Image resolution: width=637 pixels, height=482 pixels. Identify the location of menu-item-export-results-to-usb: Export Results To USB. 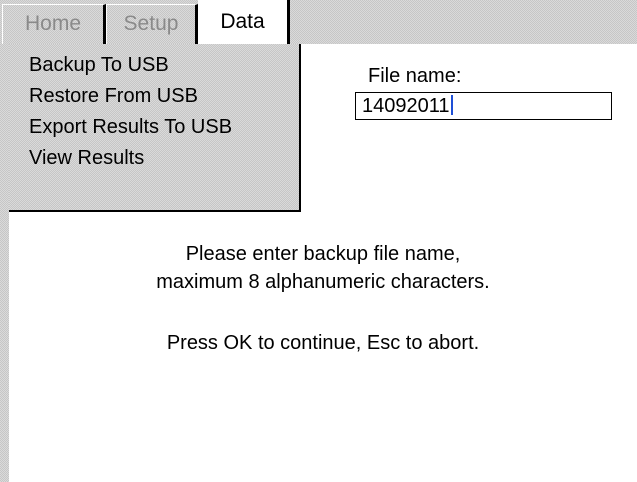
(154, 127).